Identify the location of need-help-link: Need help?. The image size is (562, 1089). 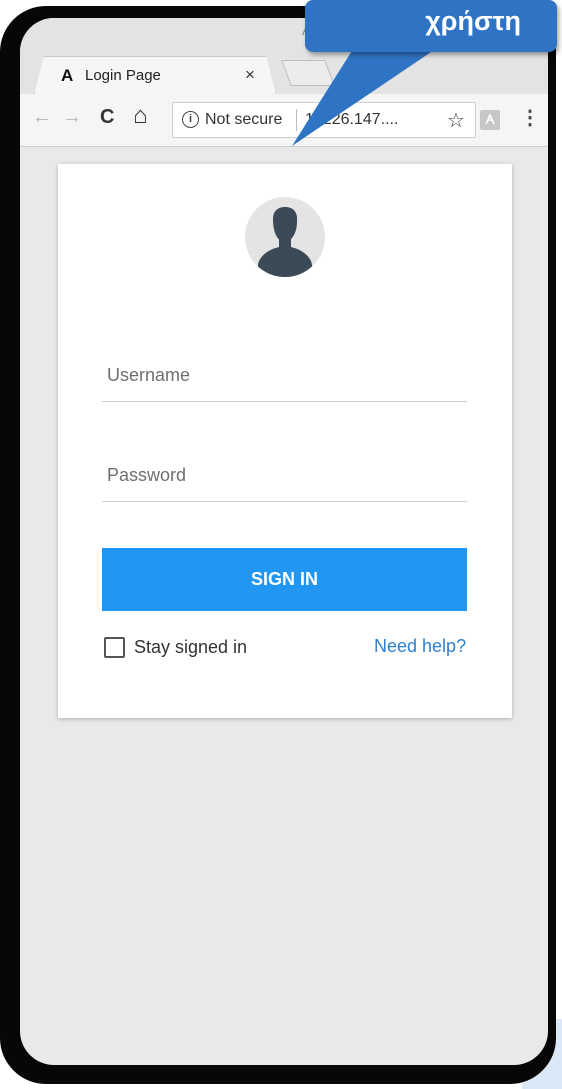
(420, 646).